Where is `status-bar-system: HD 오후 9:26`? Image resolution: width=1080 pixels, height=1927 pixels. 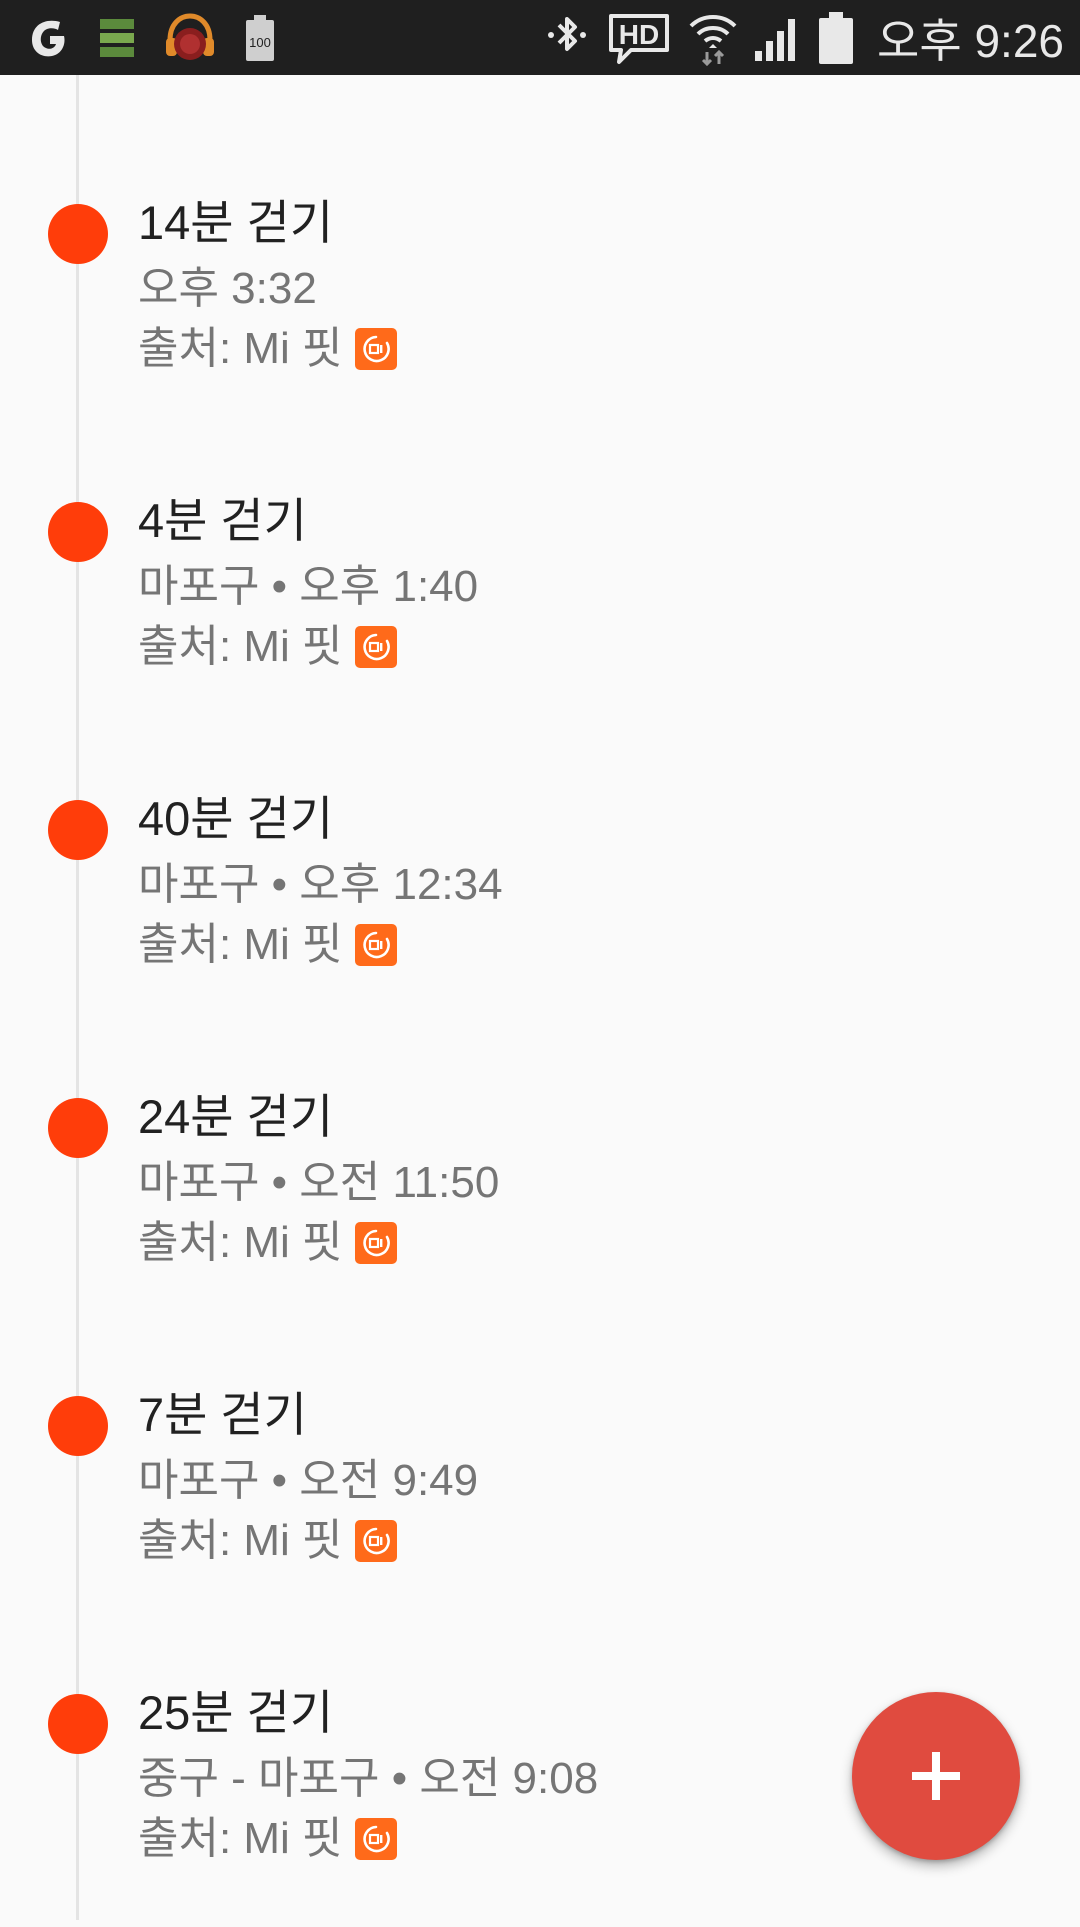
status-bar-system: HD 오후 9:26 is located at coordinates (803, 37).